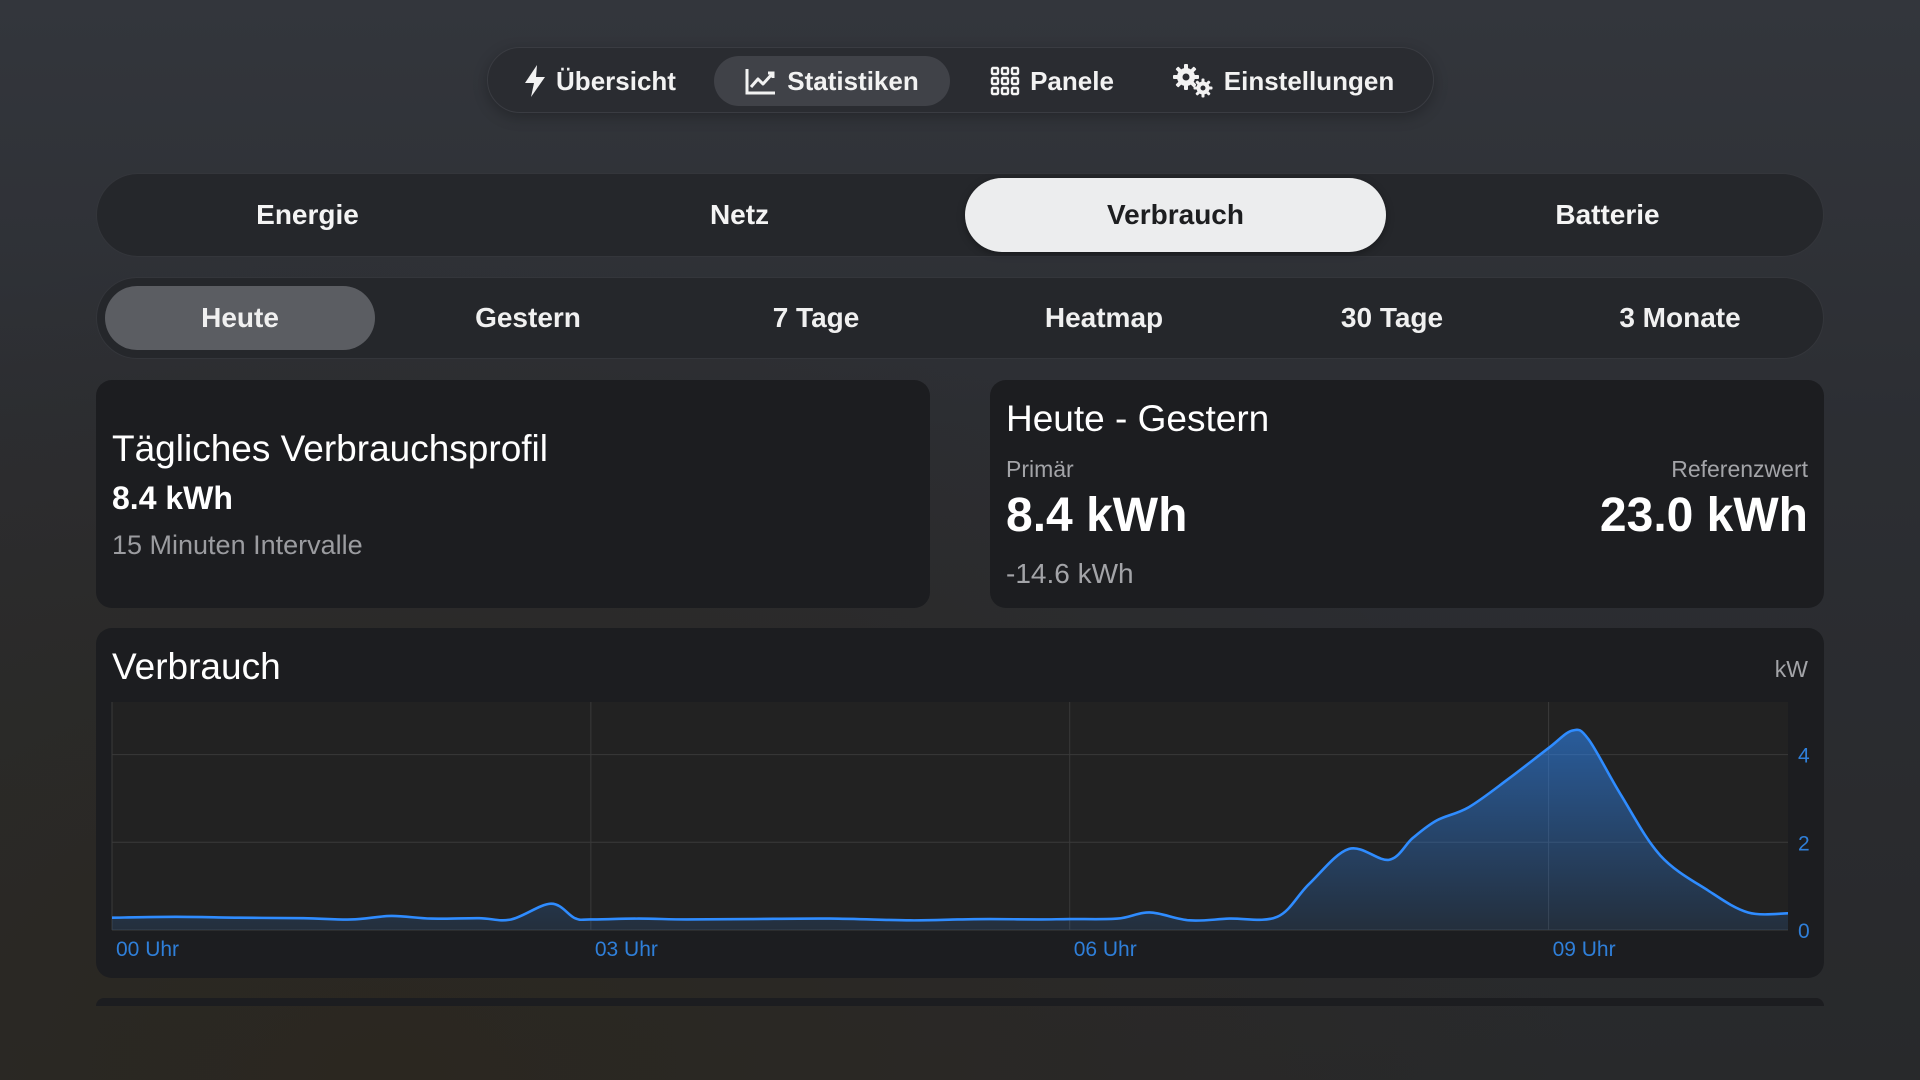  I want to click on primary-value: 8.4 kWh, so click(1097, 515).